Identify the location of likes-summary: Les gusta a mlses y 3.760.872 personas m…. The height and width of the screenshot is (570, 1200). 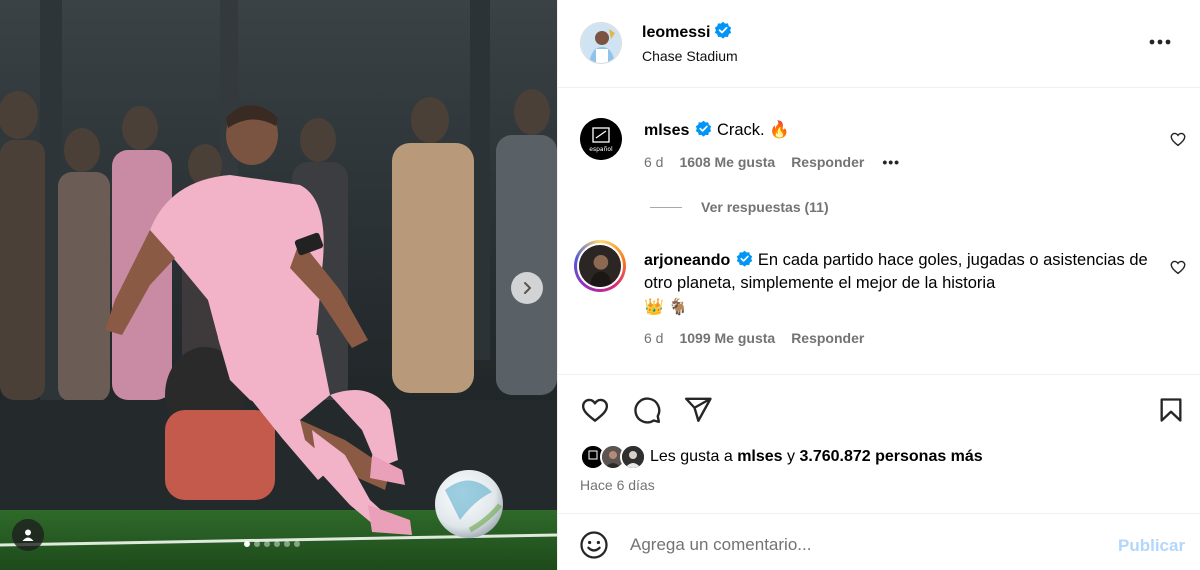
(781, 457).